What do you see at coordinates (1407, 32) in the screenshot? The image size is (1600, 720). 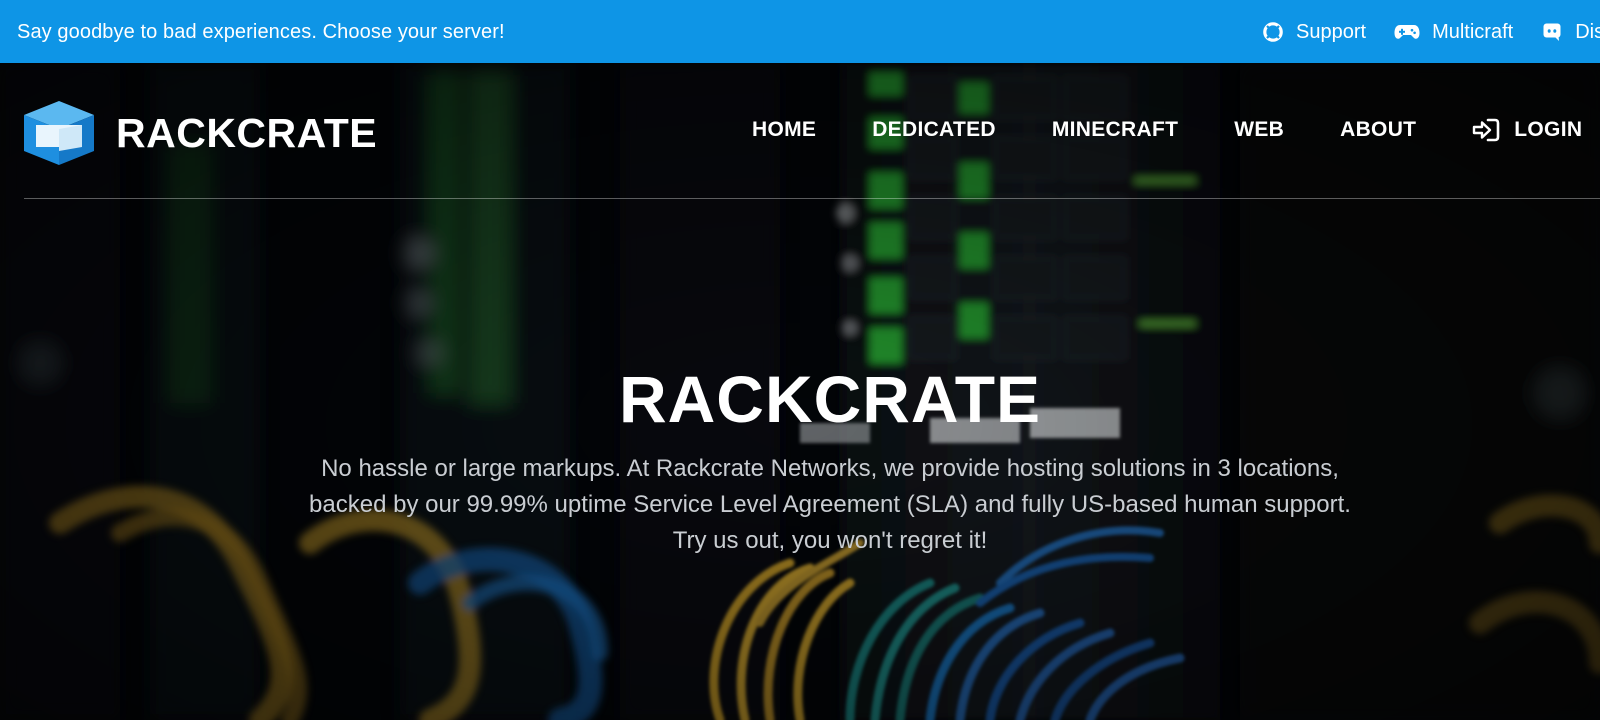 I see `gamepad-icon` at bounding box center [1407, 32].